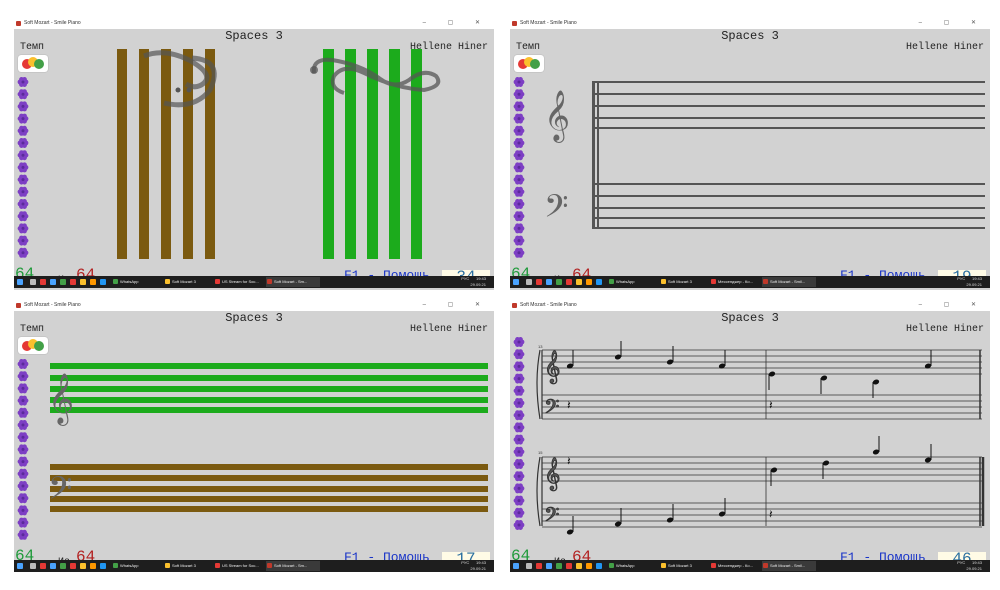  Describe the element at coordinates (129, 281) in the screenshot. I see `taskbar-app-label: WhatsApp` at that location.